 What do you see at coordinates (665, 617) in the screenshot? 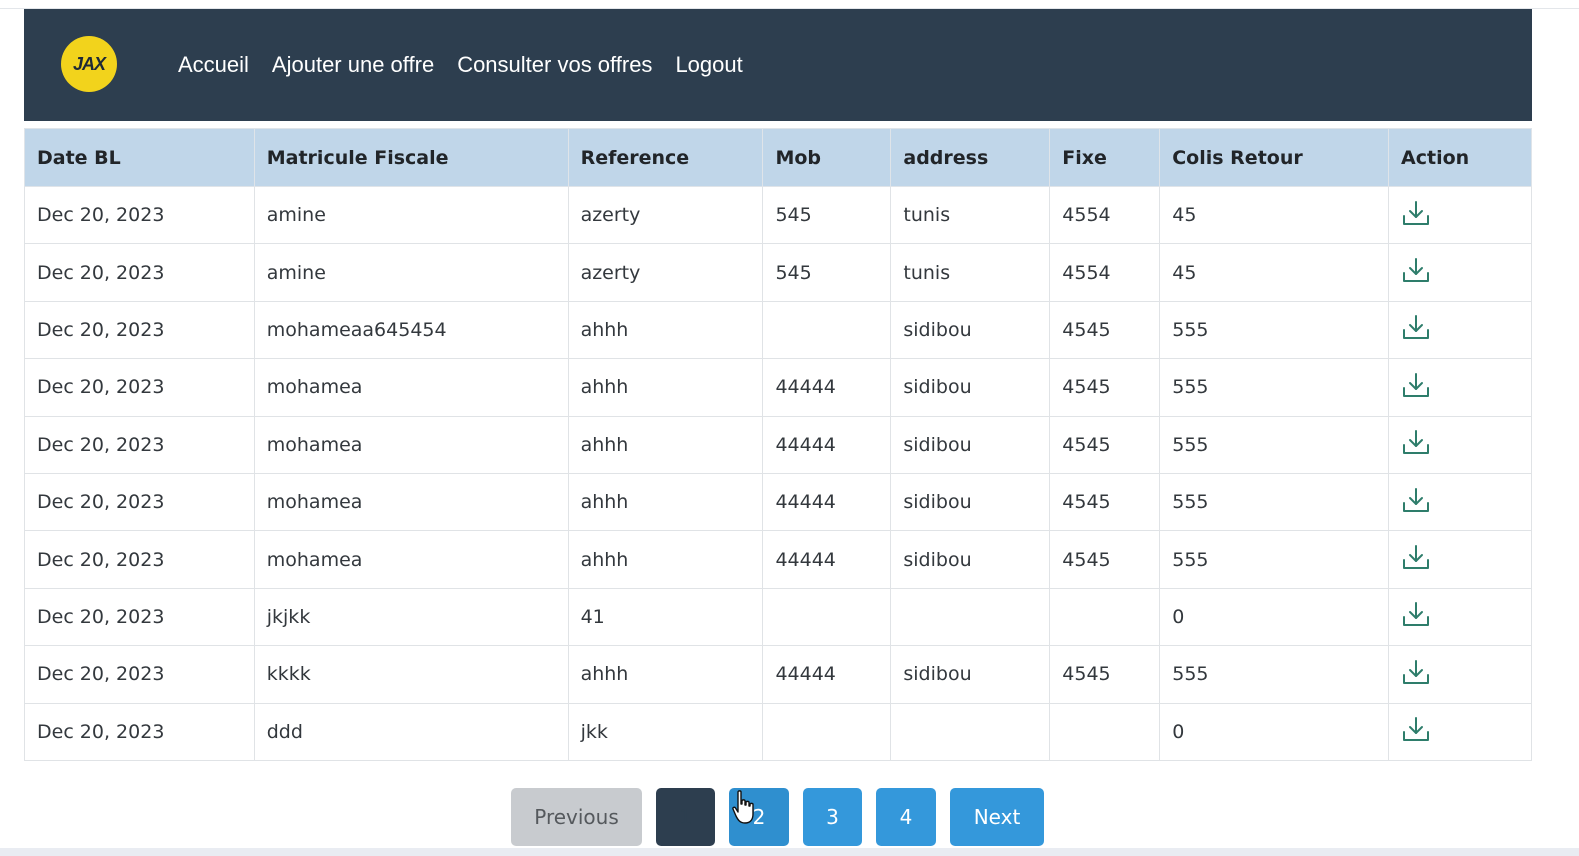
I see `cell-reference: 41` at bounding box center [665, 617].